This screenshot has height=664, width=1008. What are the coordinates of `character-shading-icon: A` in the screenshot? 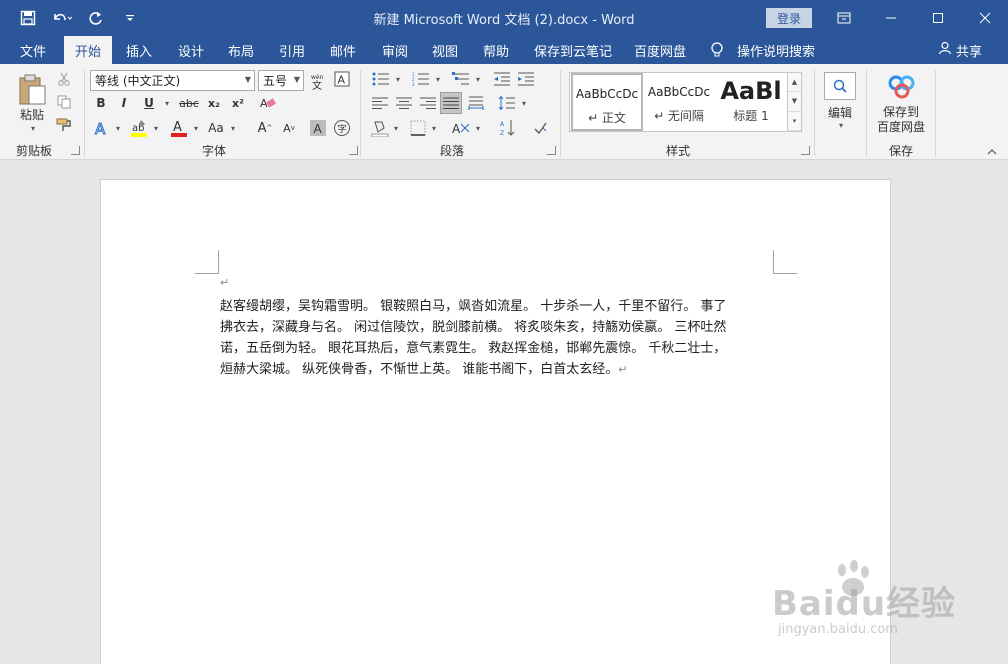 It's located at (318, 128).